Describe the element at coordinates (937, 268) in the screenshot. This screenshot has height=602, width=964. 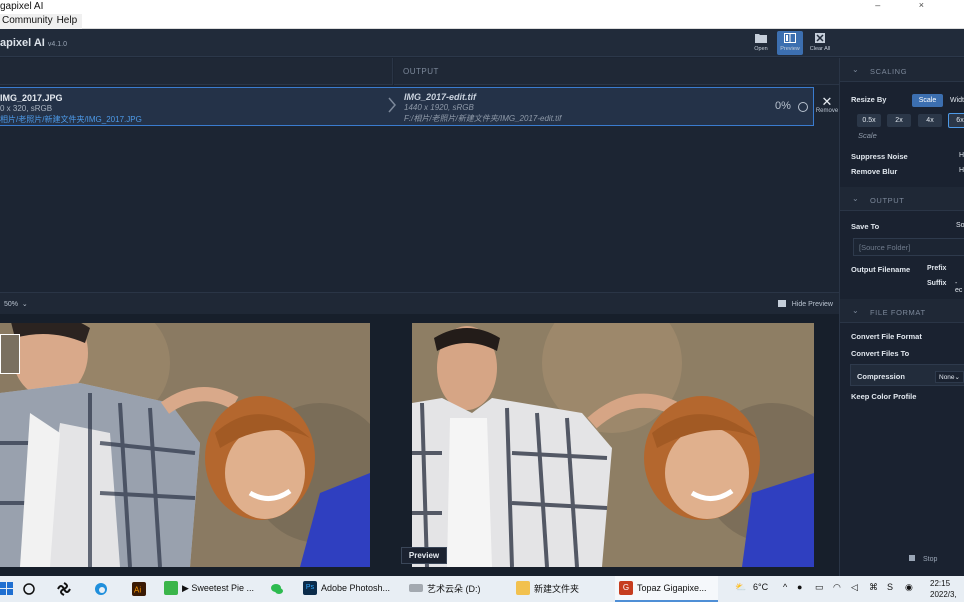
I see `prefix-label: Prefix` at that location.